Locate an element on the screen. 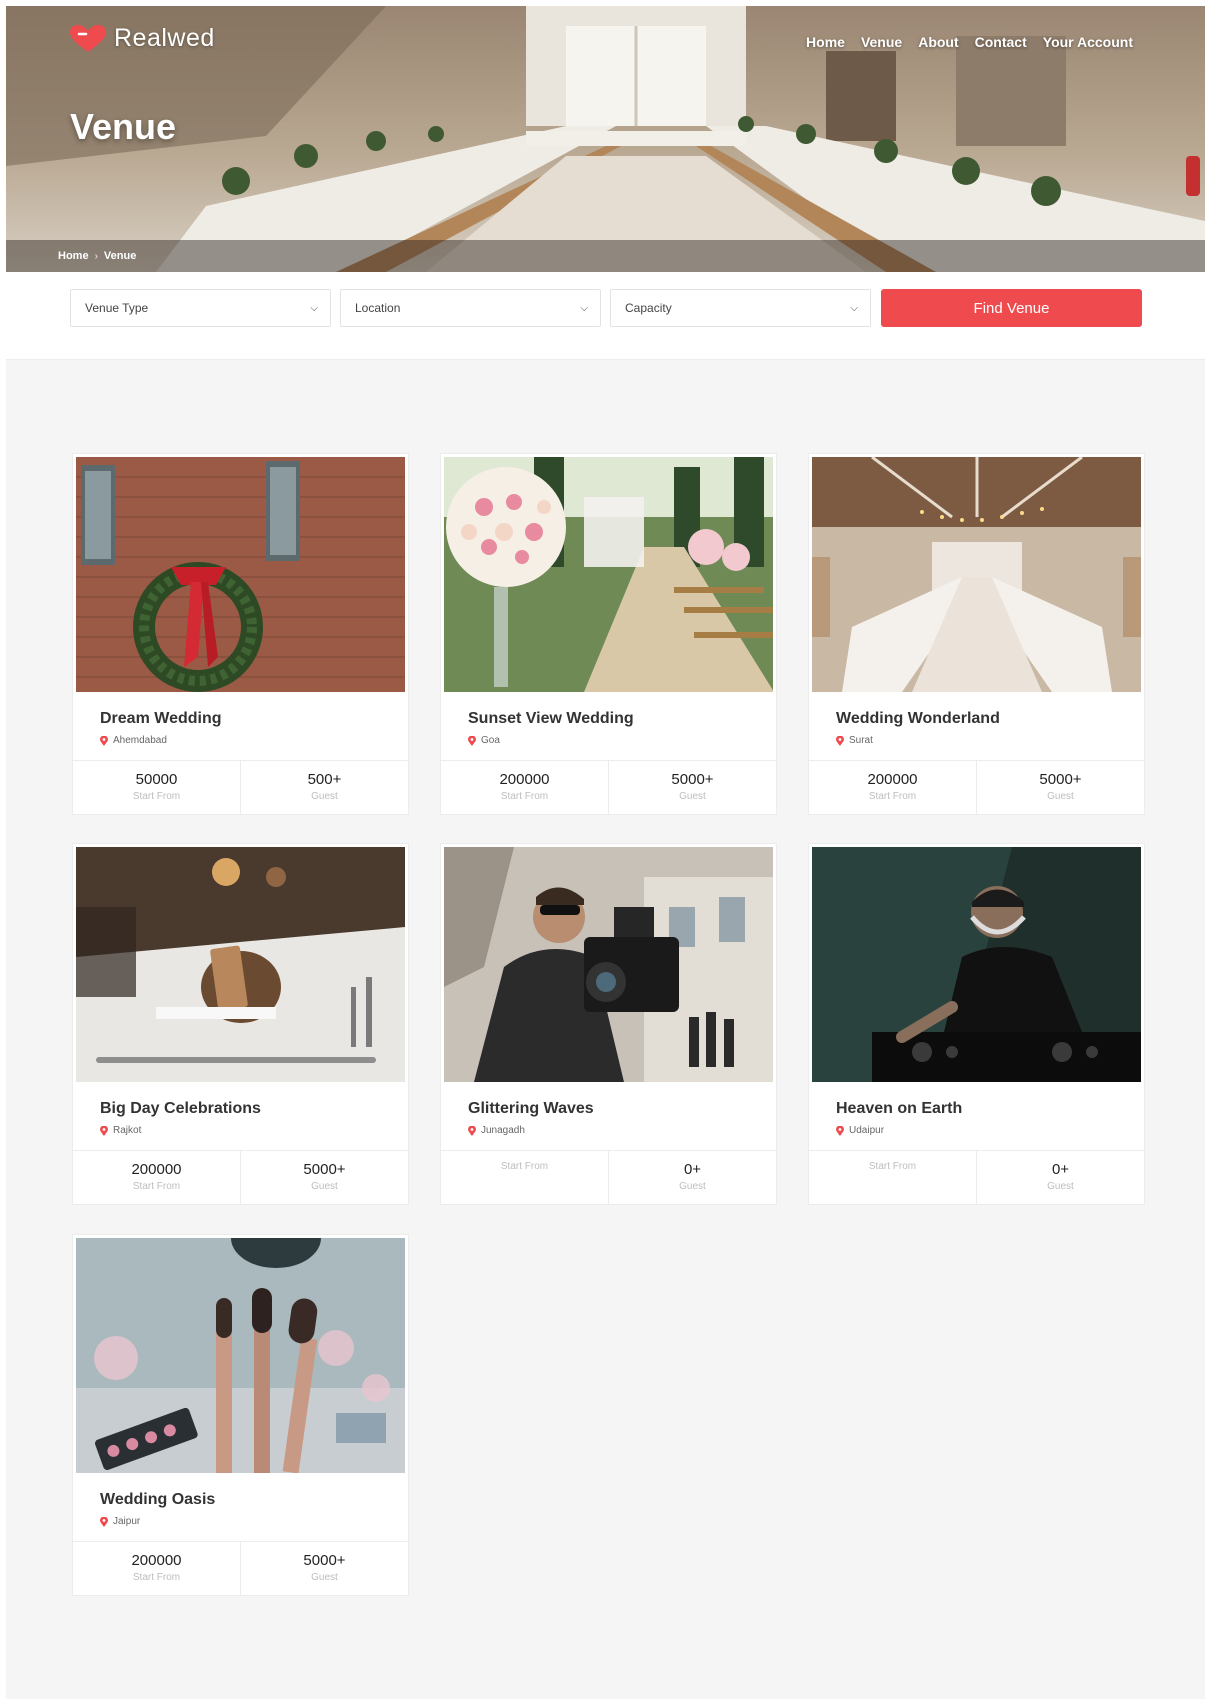 This screenshot has height=1699, width=1205. location-value: Location is located at coordinates (378, 308).